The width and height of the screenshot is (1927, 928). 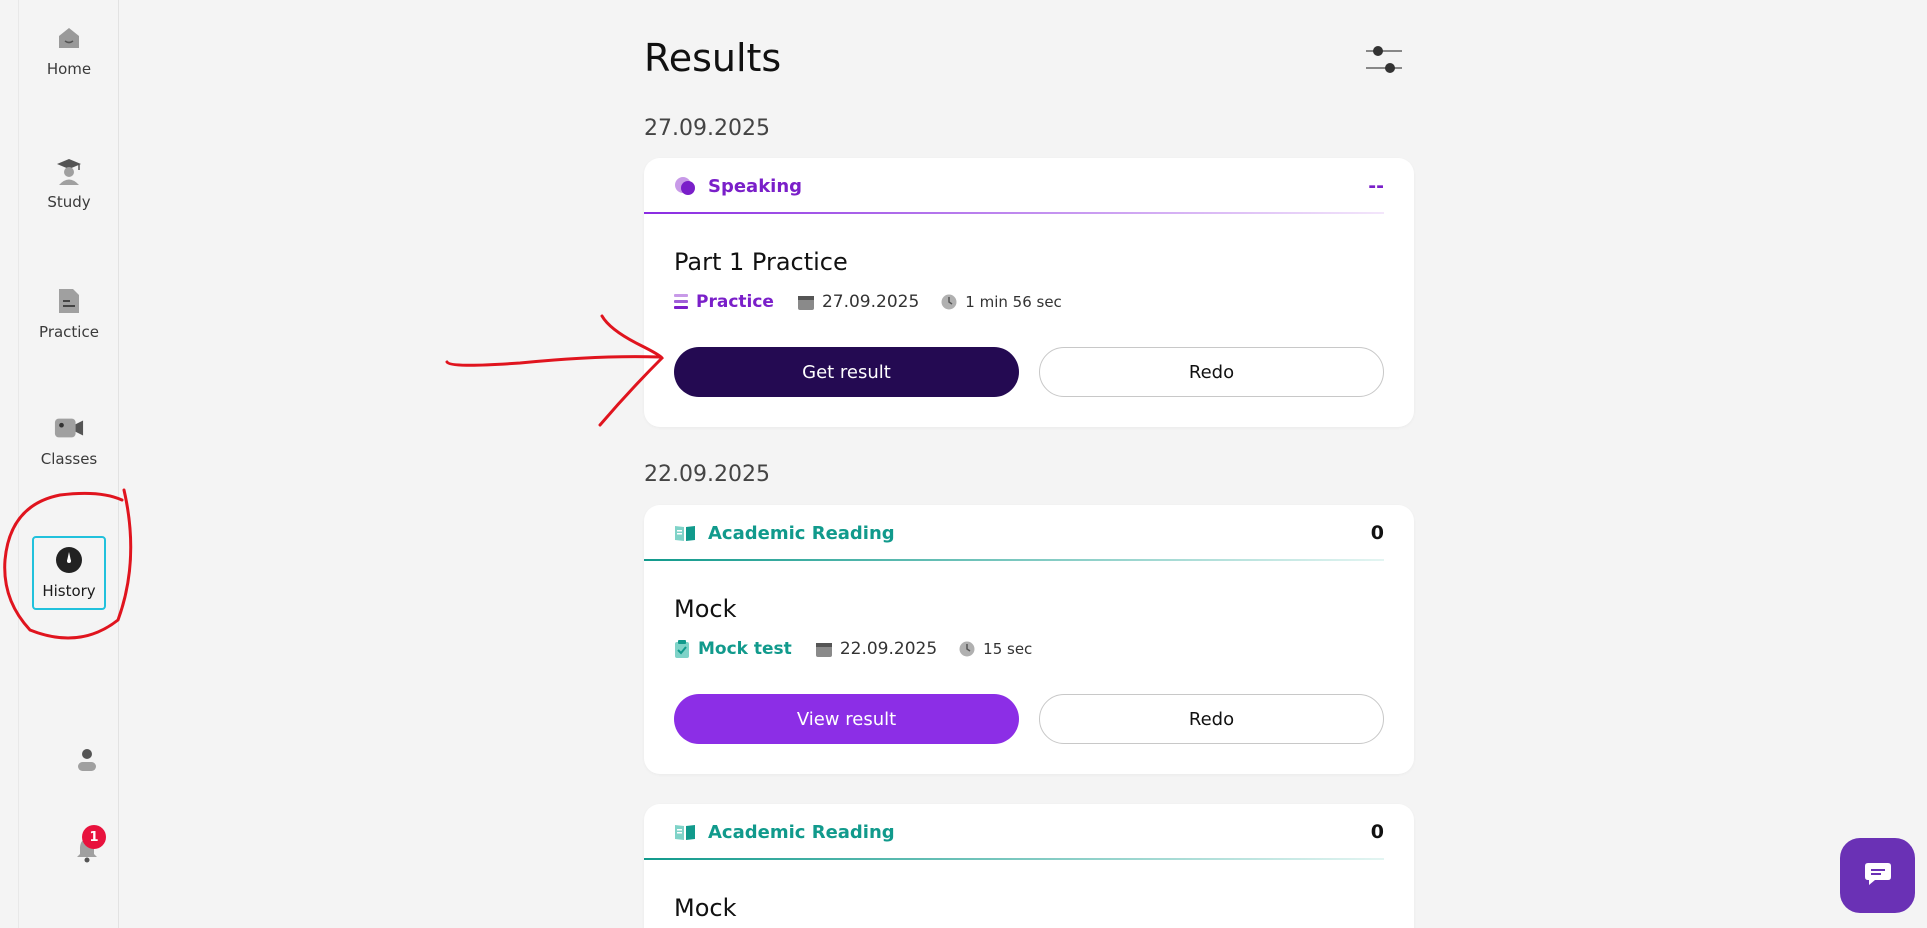 I want to click on graduation-cap-icon, so click(x=69, y=171).